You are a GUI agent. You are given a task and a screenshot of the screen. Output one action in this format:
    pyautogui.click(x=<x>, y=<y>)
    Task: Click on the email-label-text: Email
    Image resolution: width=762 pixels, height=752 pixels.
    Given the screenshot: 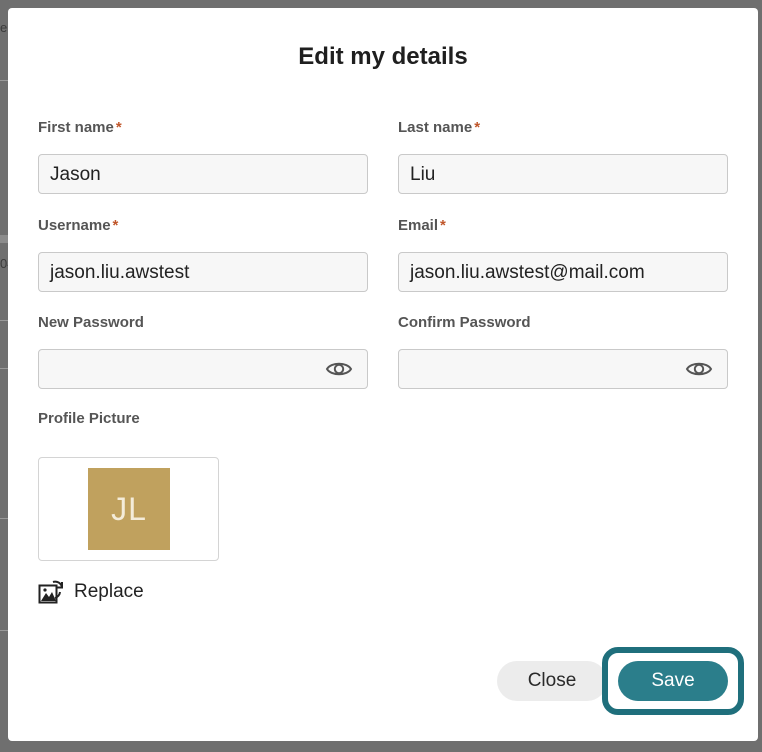 What is the action you would take?
    pyautogui.click(x=418, y=225)
    